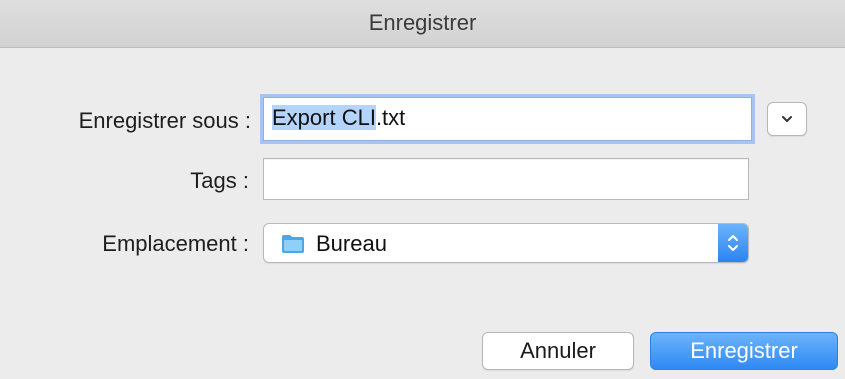 The height and width of the screenshot is (379, 845). I want to click on up-down-arrows-icon, so click(733, 243).